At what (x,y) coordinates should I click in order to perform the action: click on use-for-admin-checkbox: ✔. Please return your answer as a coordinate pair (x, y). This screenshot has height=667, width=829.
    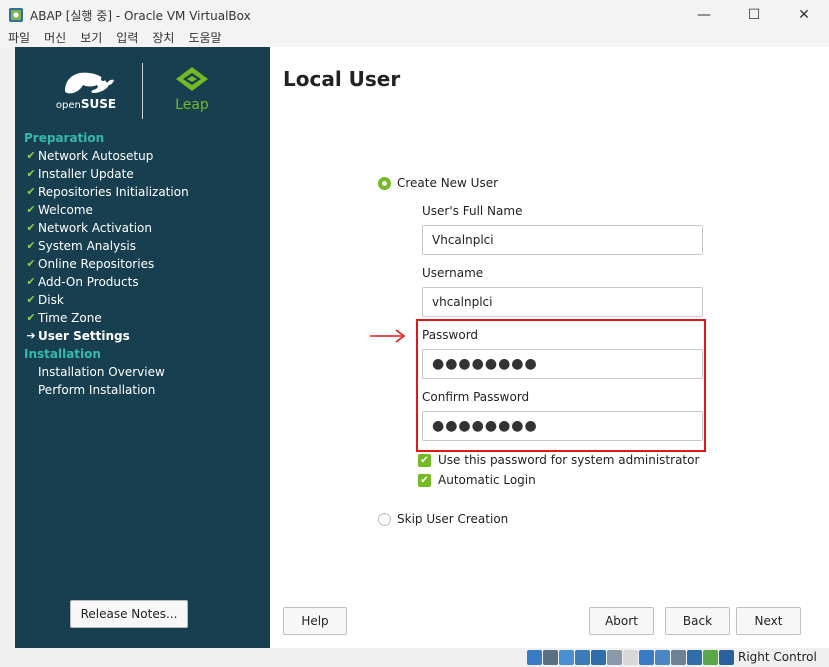
    Looking at the image, I should click on (424, 460).